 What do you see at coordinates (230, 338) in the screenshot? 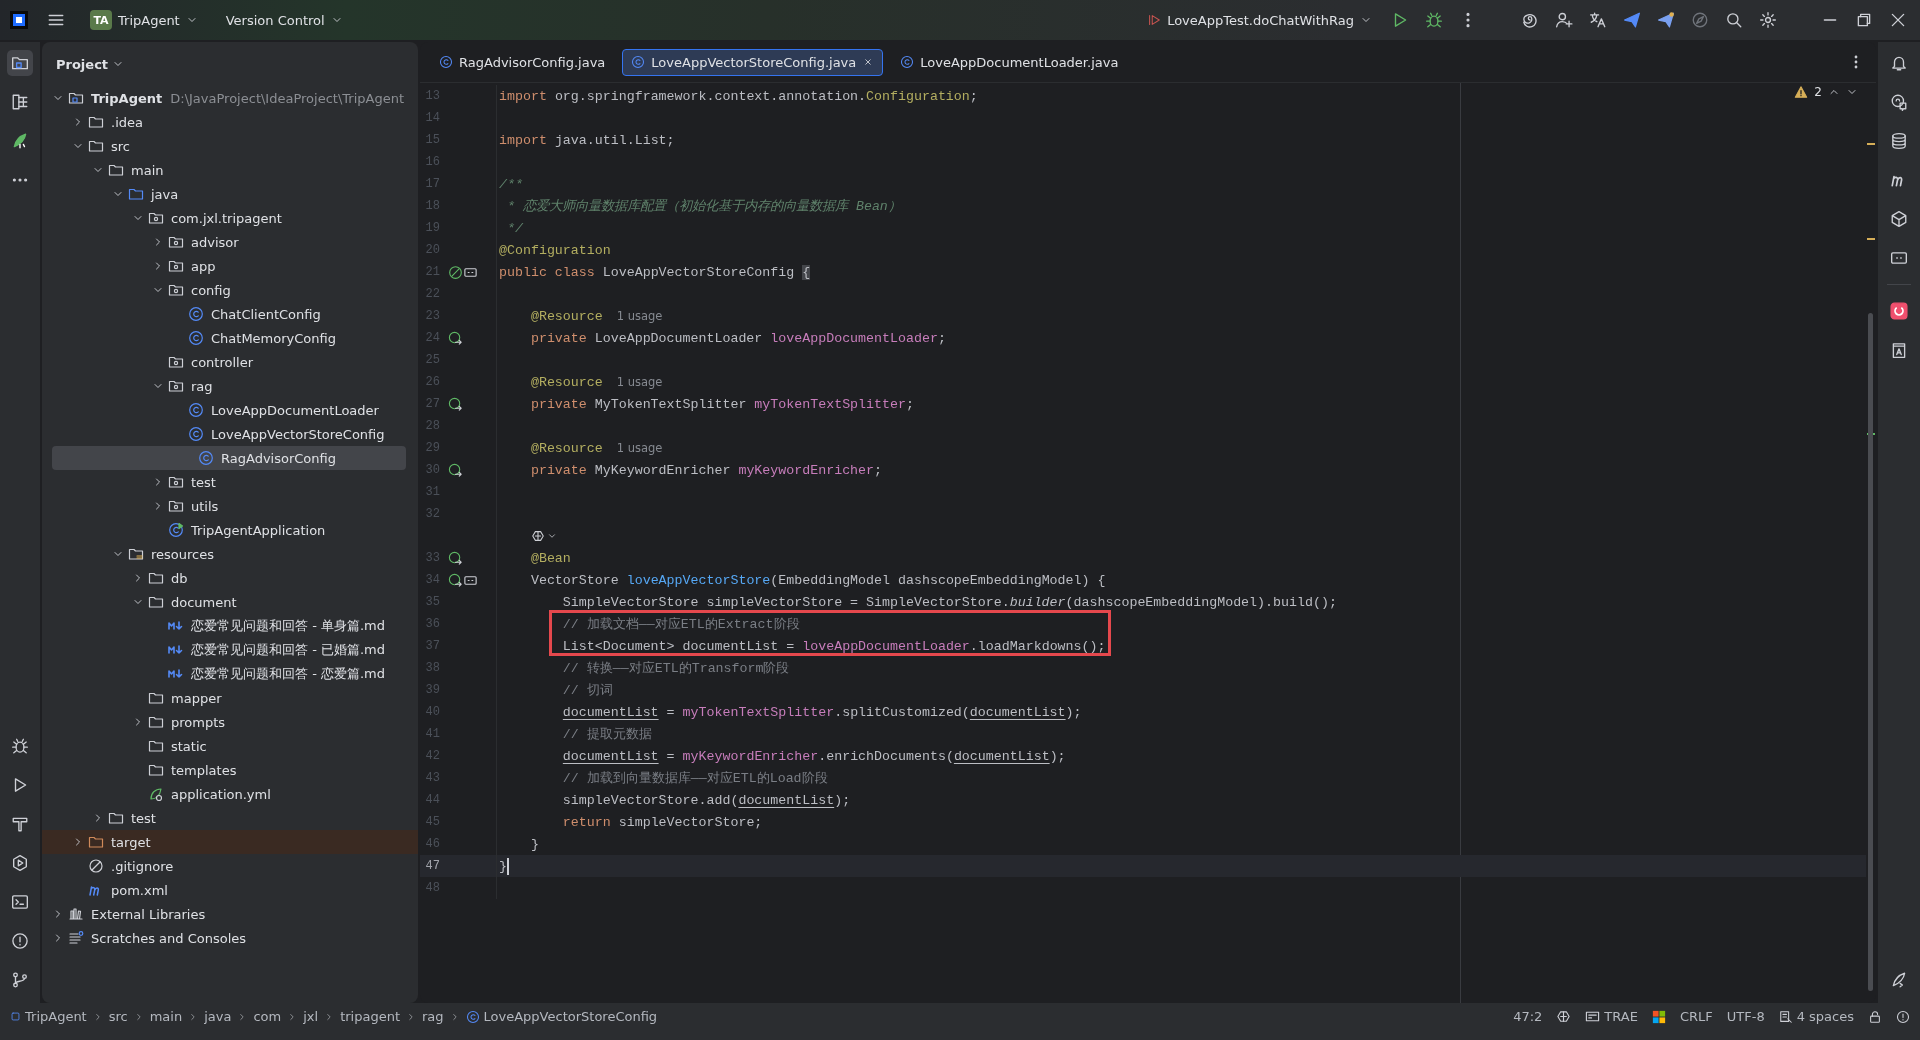
I see `tree-item: ChatMemoryConfig` at bounding box center [230, 338].